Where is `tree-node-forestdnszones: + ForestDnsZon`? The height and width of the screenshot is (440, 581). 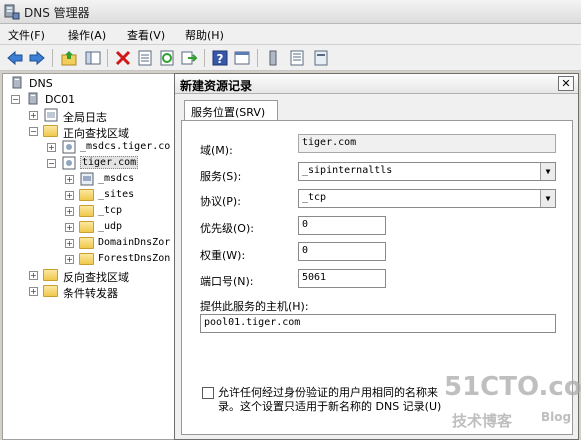
tree-node-forestdnszones: + ForestDnsZon is located at coordinates (120, 260).